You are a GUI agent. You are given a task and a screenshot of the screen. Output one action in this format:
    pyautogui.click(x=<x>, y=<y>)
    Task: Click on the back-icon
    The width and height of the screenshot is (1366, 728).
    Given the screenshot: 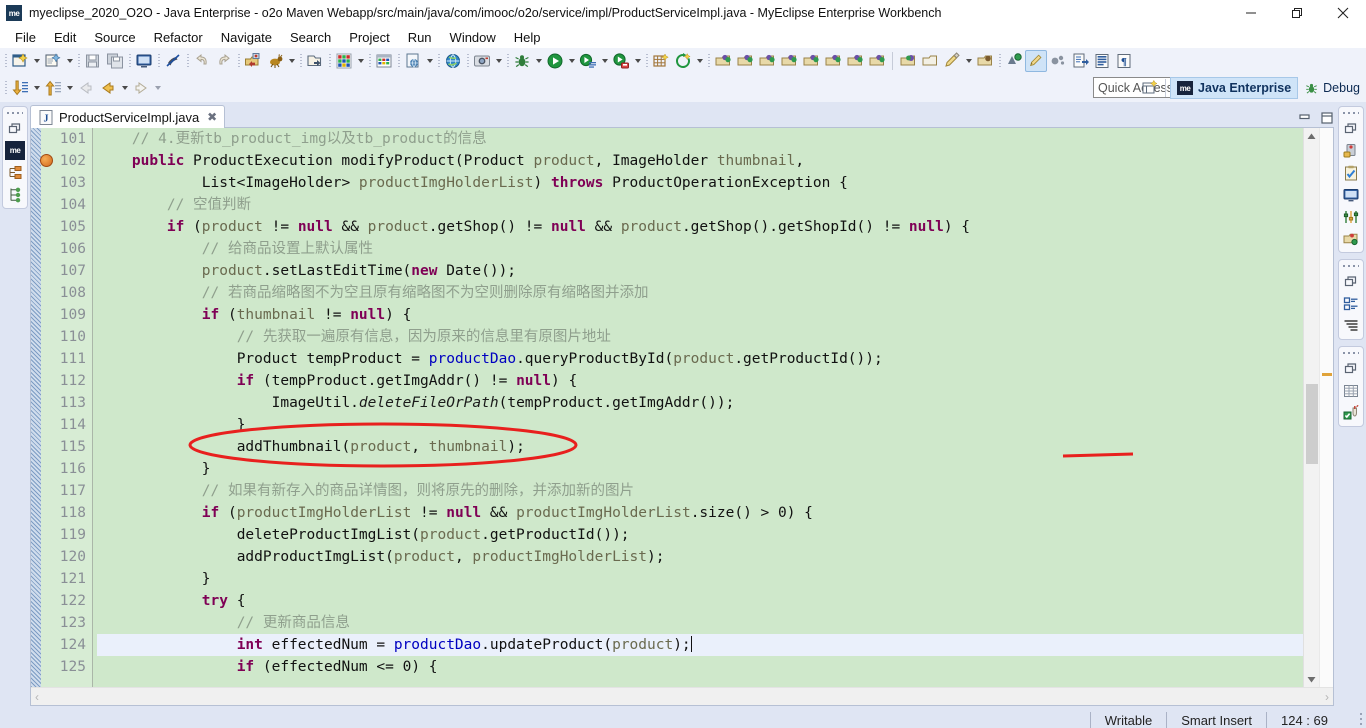 What is the action you would take?
    pyautogui.click(x=108, y=88)
    